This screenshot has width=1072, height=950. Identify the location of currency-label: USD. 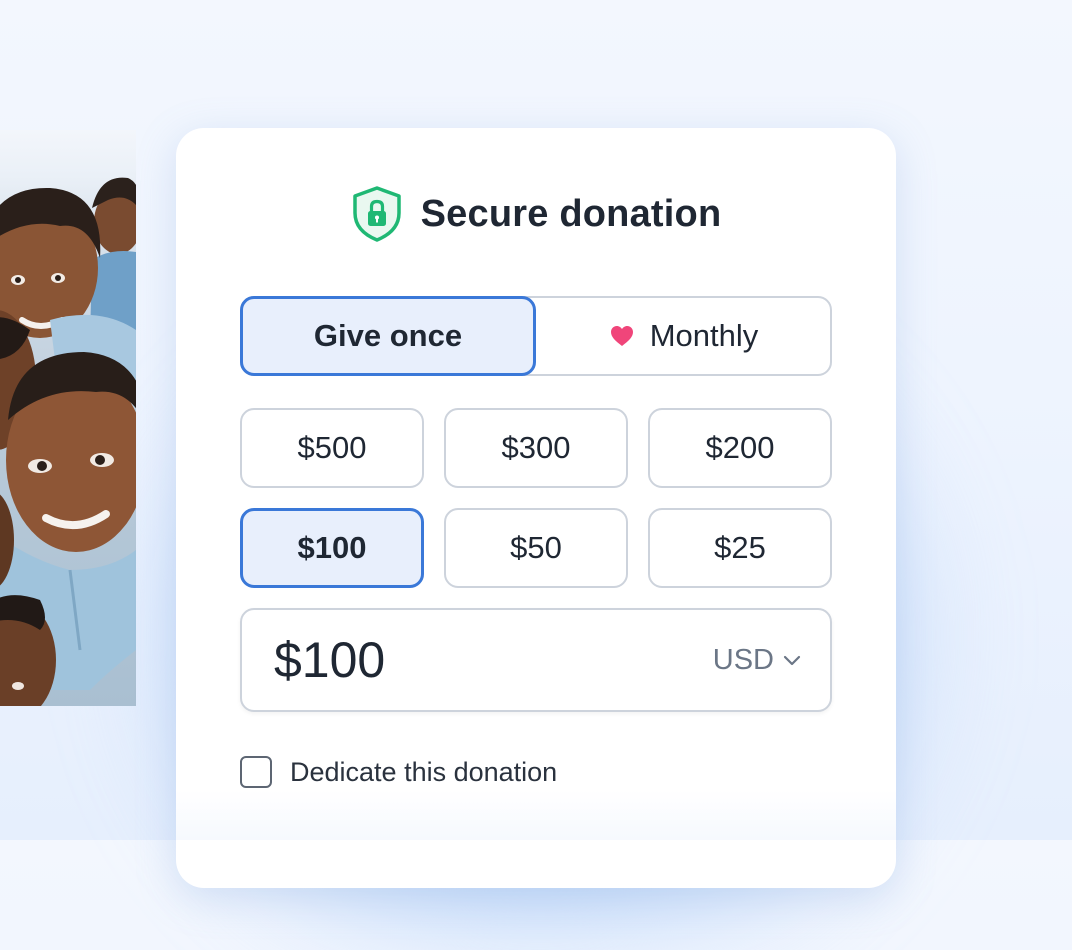
(743, 659).